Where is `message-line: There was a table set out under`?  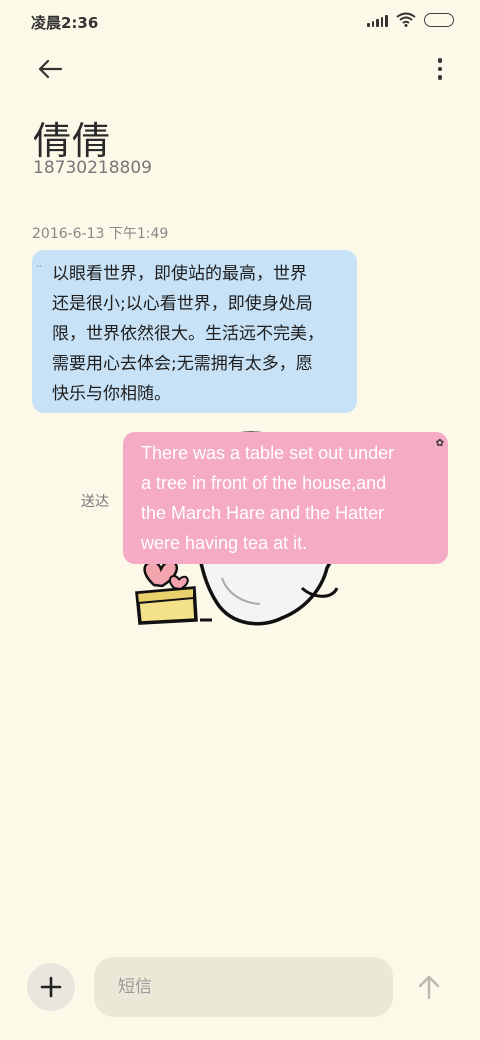
message-line: There was a table set out under is located at coordinates (268, 453).